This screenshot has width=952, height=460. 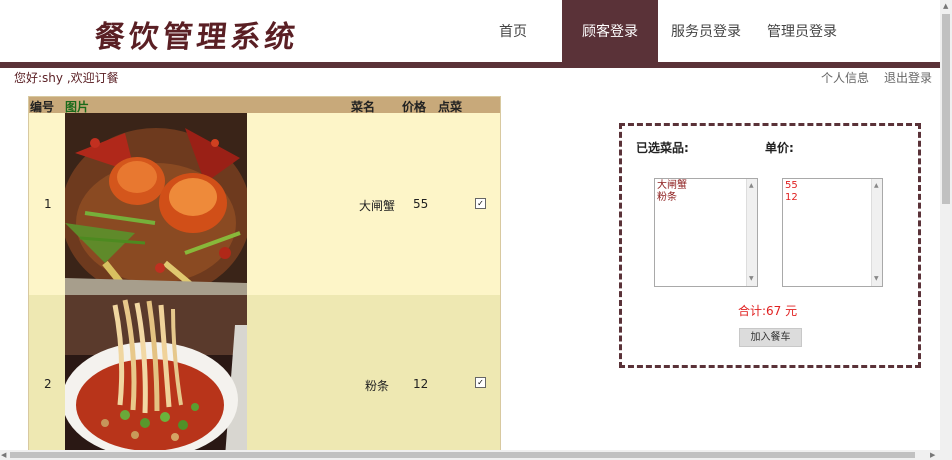 What do you see at coordinates (66, 78) in the screenshot?
I see `welcome-text: 您好:shy ,欢迎订餐` at bounding box center [66, 78].